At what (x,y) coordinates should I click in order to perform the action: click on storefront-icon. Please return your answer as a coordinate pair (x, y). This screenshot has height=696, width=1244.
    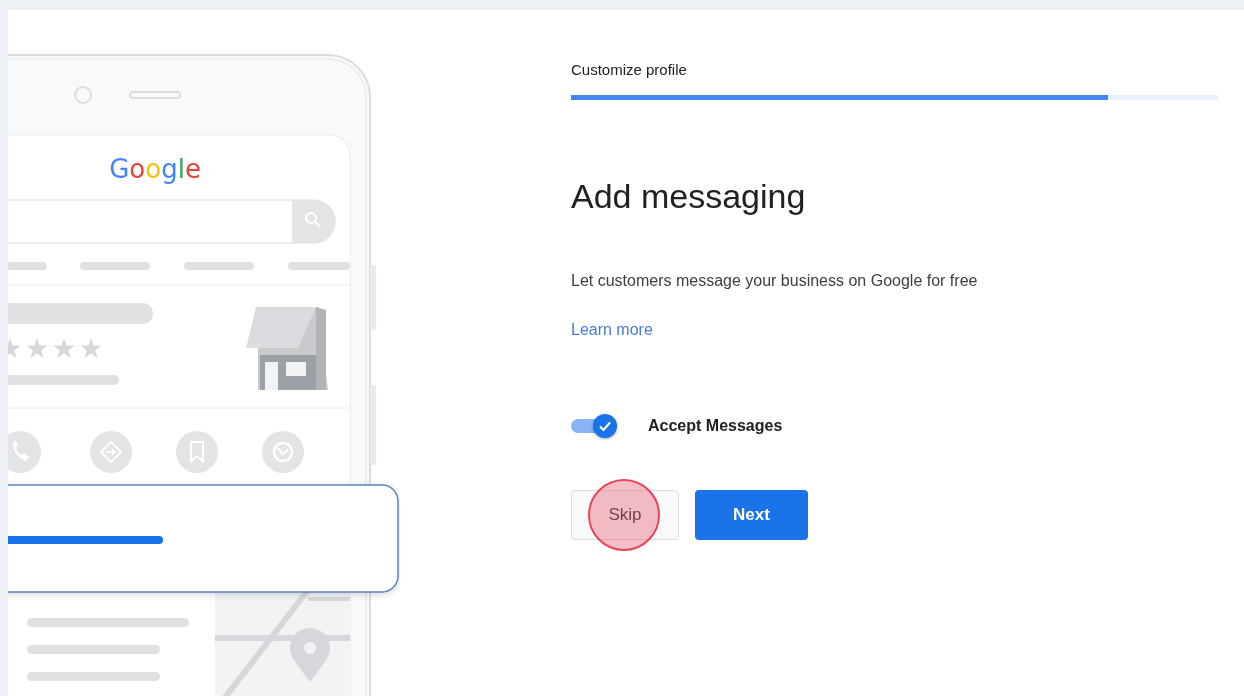
    Looking at the image, I should click on (287, 348).